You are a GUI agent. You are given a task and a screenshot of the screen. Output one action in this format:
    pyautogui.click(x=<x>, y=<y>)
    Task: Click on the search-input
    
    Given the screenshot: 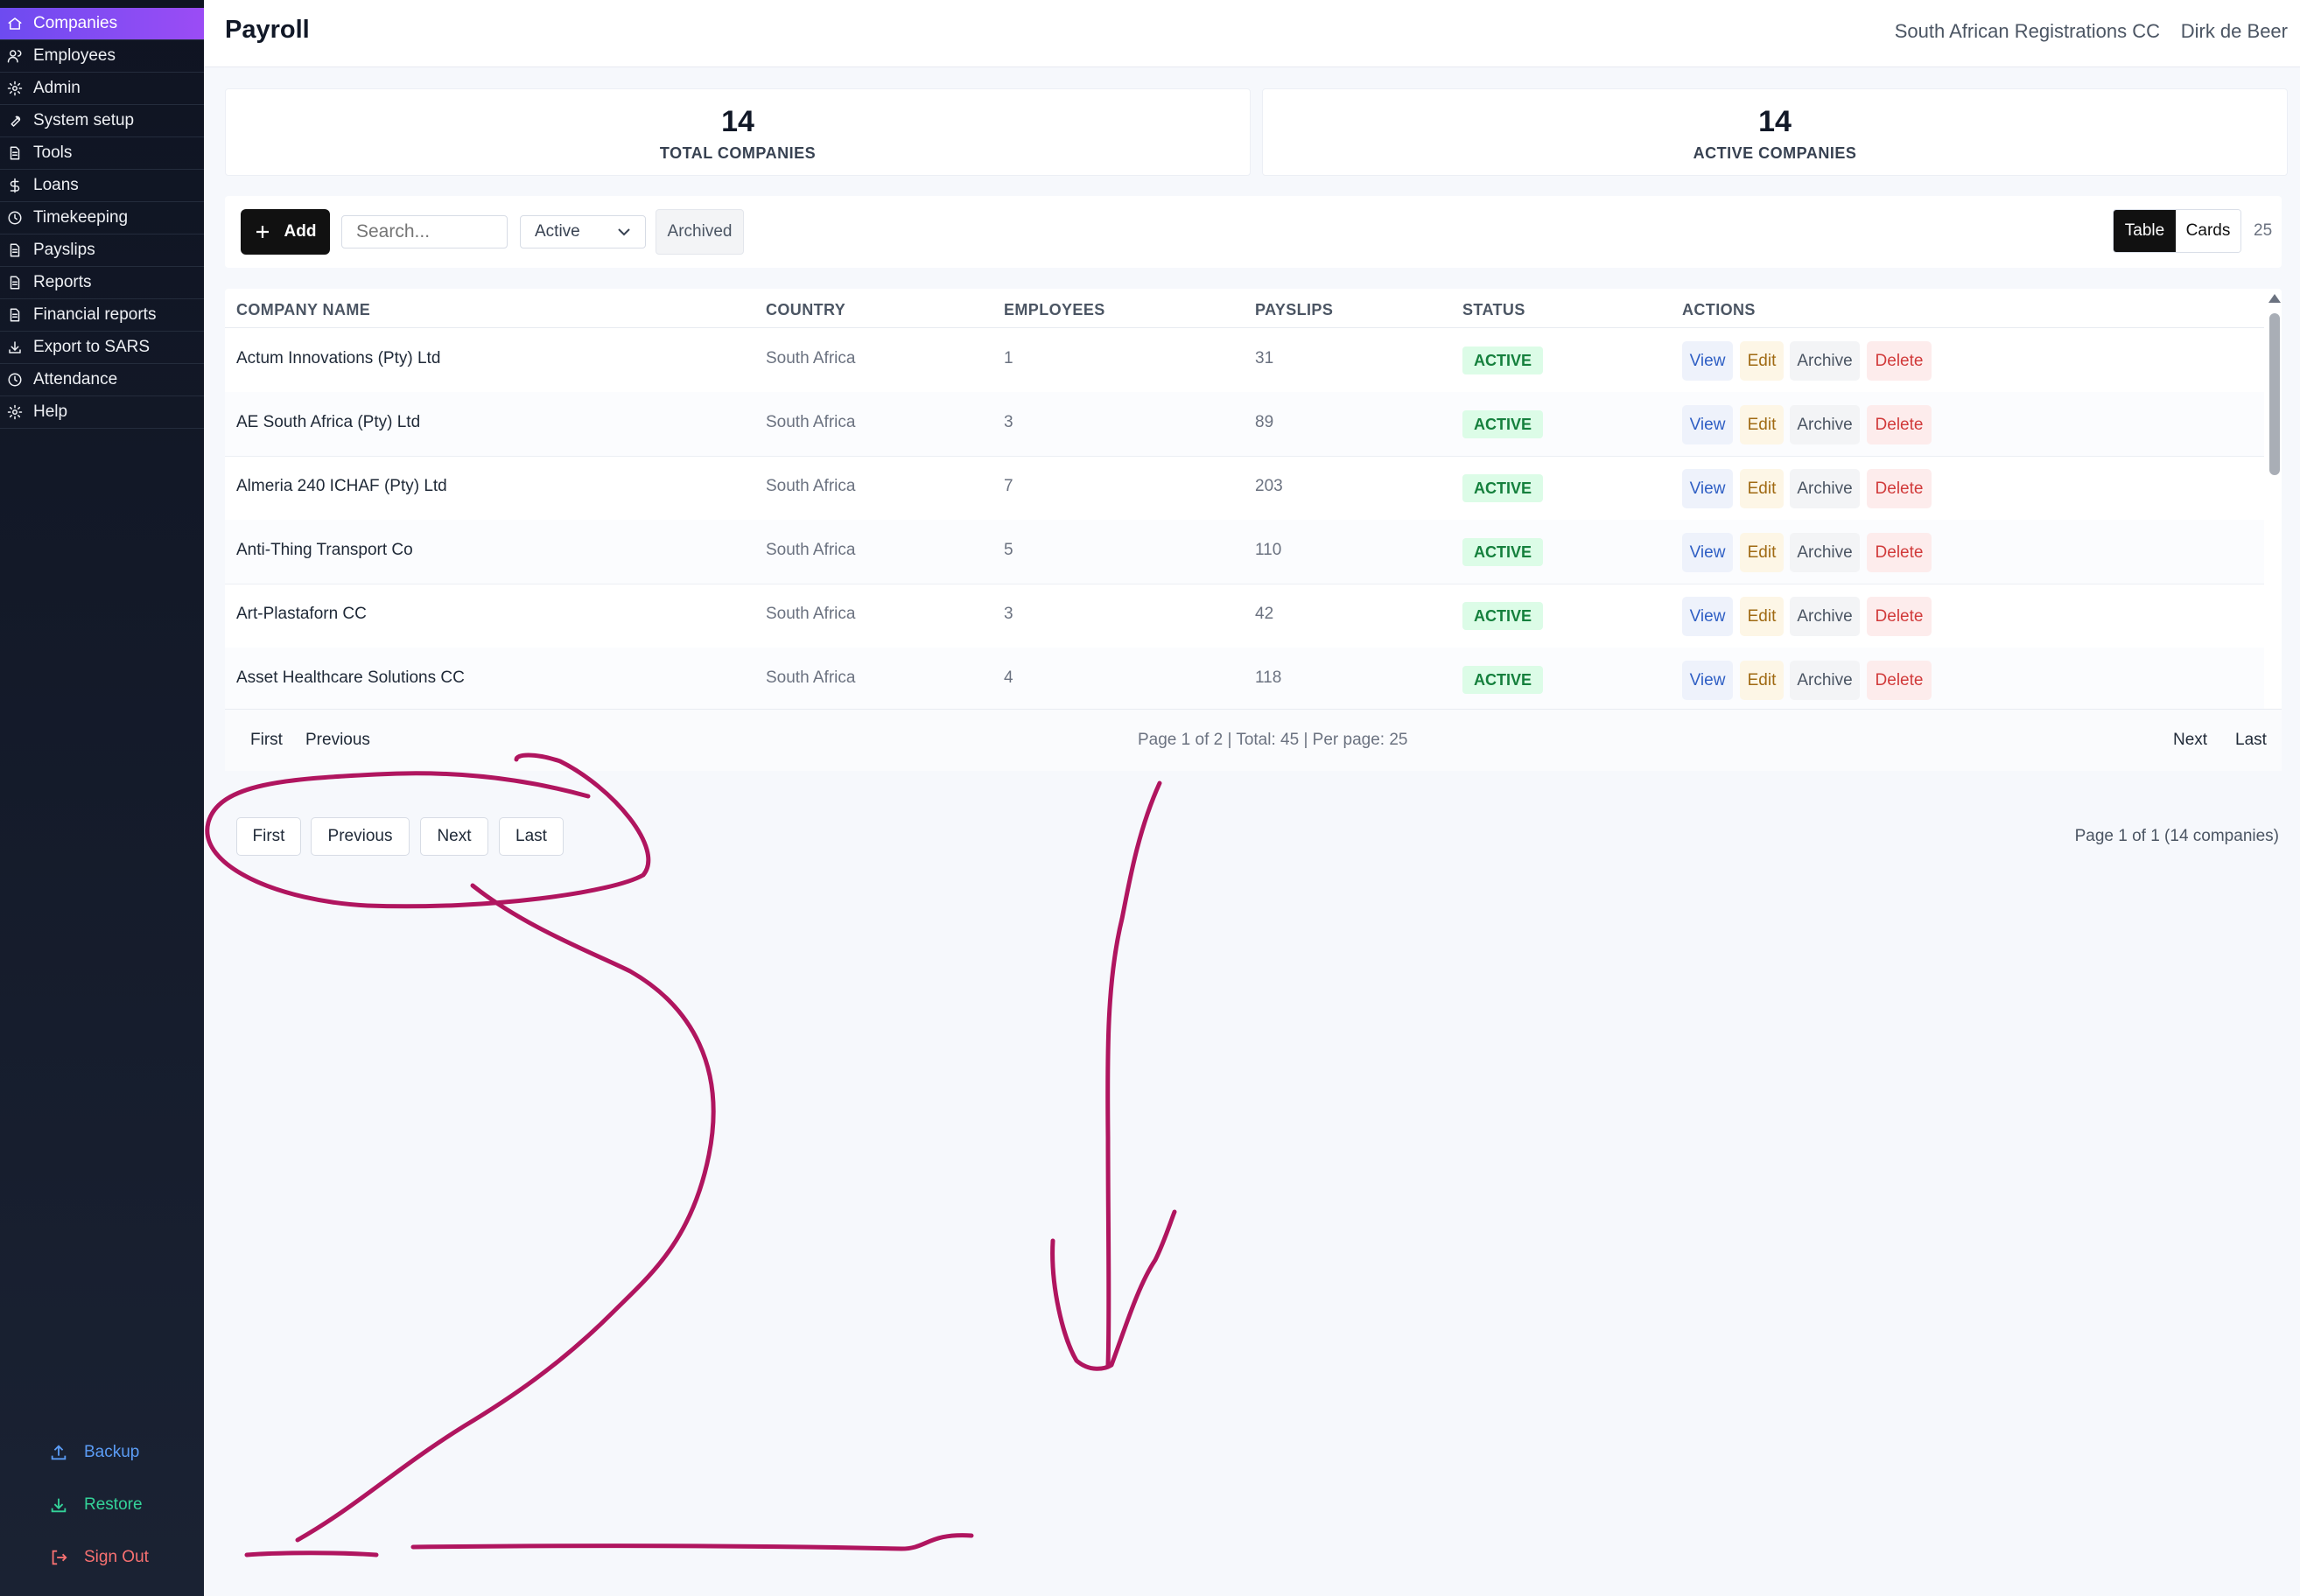 What is the action you would take?
    pyautogui.click(x=424, y=231)
    